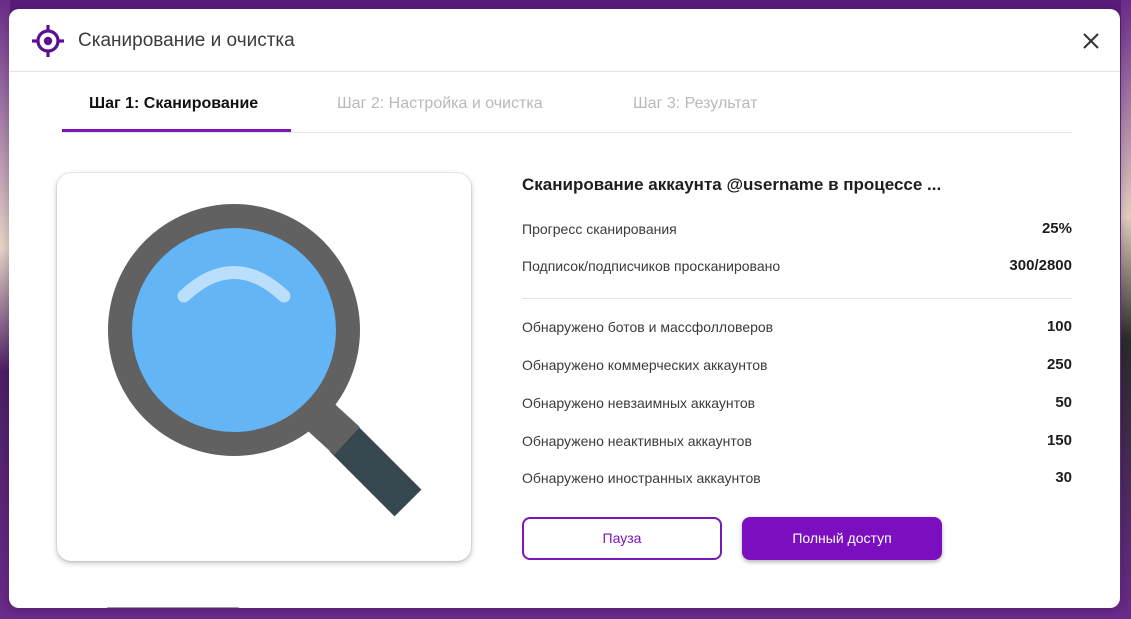 This screenshot has height=619, width=1131. Describe the element at coordinates (639, 403) in the screenshot. I see `stat-label: Обнаружено невзаимных аккаунтов` at that location.